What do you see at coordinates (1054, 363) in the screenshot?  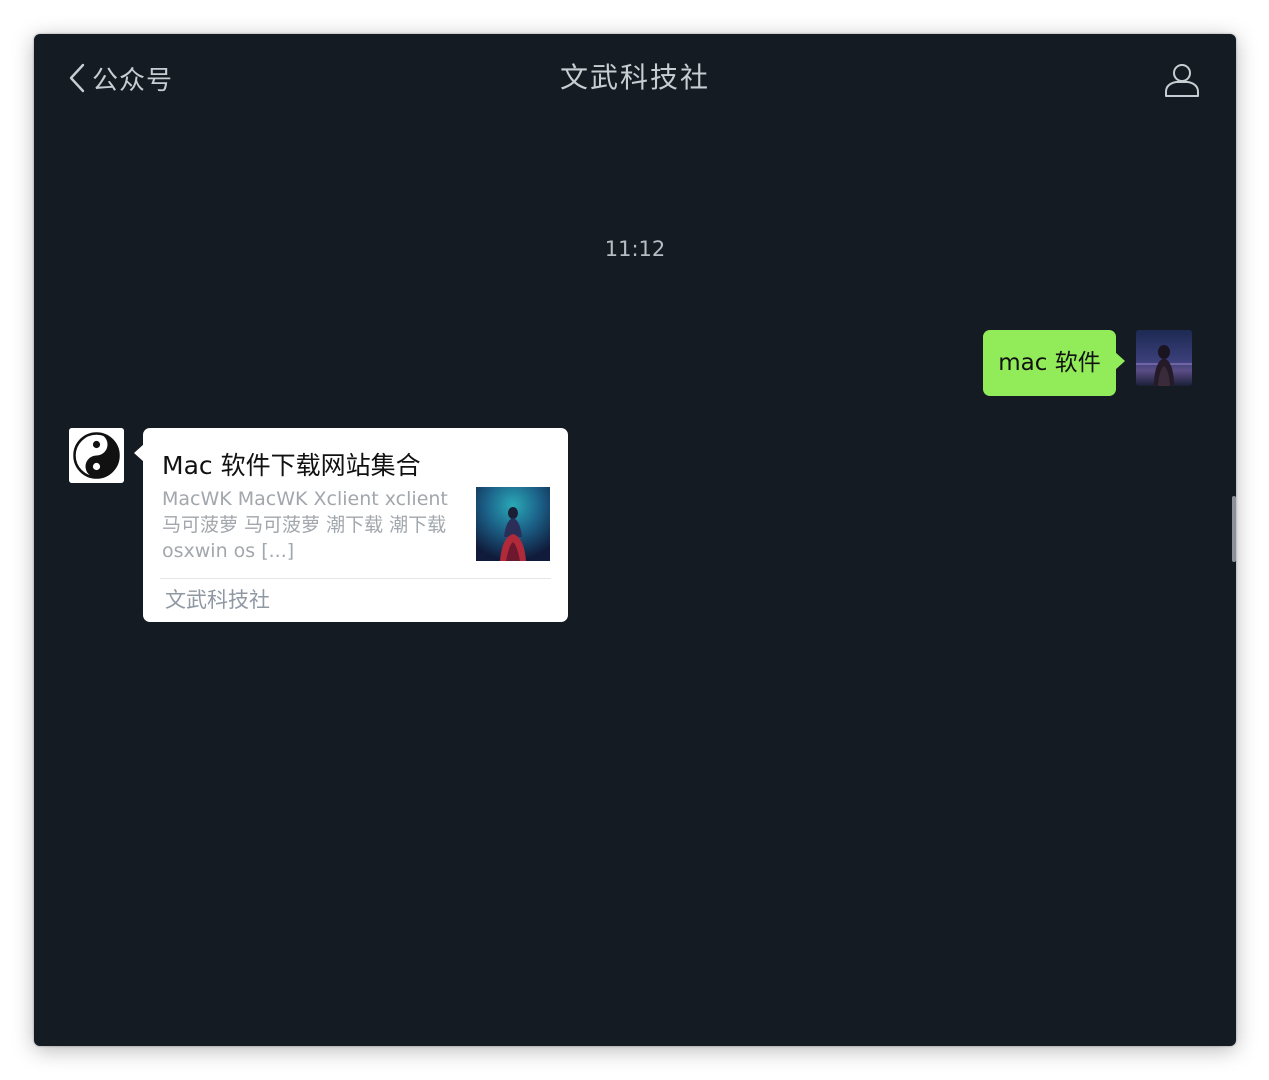 I see `sent-message-bubble: mac 软件` at bounding box center [1054, 363].